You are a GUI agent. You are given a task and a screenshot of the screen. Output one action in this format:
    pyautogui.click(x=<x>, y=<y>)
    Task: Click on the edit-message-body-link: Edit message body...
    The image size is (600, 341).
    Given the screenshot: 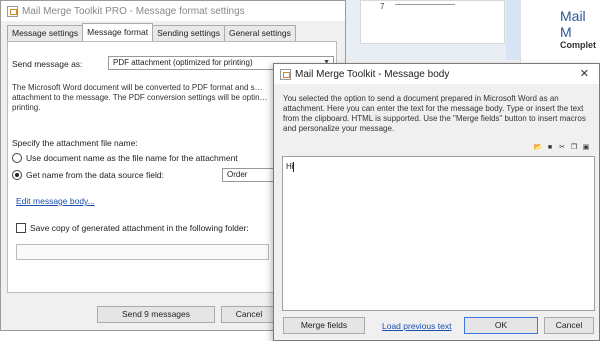 What is the action you would take?
    pyautogui.click(x=55, y=201)
    